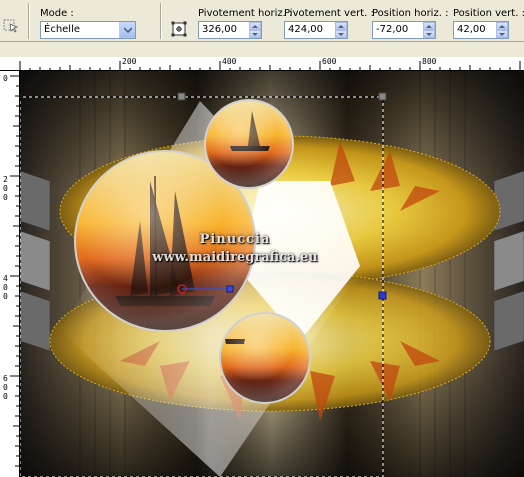 The height and width of the screenshot is (477, 524). I want to click on chevron-down-icon, so click(127, 30).